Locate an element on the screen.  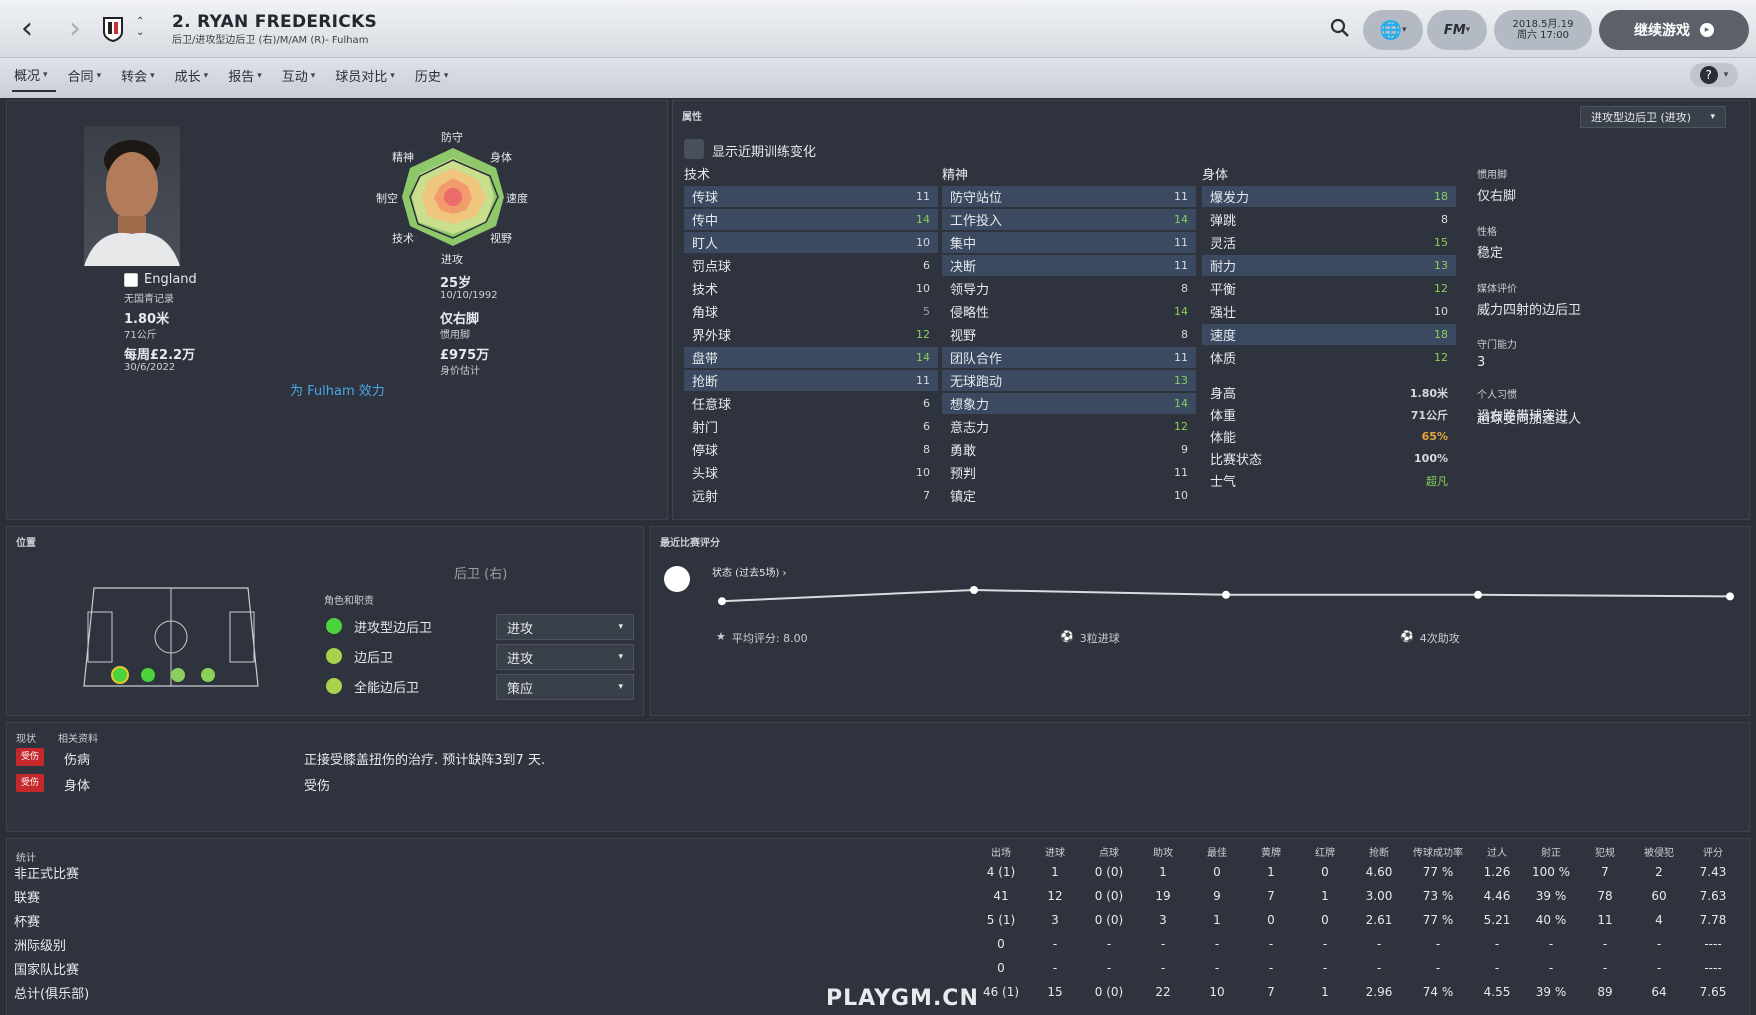
continue-button: 继续游戏 ▸ is located at coordinates (1674, 30).